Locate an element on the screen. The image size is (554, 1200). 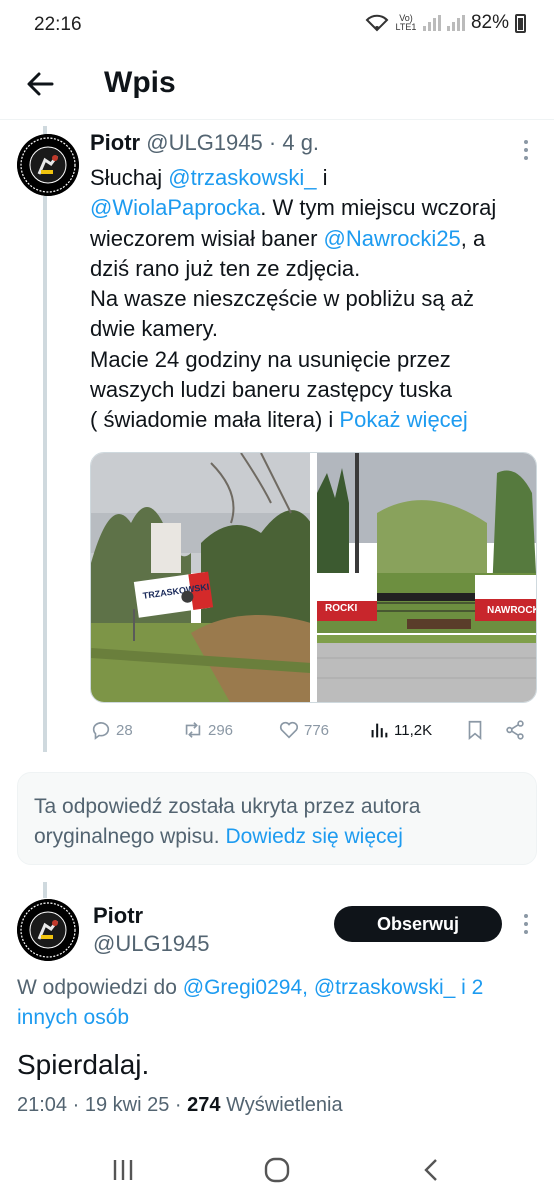
mention-link: @trzaskowski_ is located at coordinates (242, 177).